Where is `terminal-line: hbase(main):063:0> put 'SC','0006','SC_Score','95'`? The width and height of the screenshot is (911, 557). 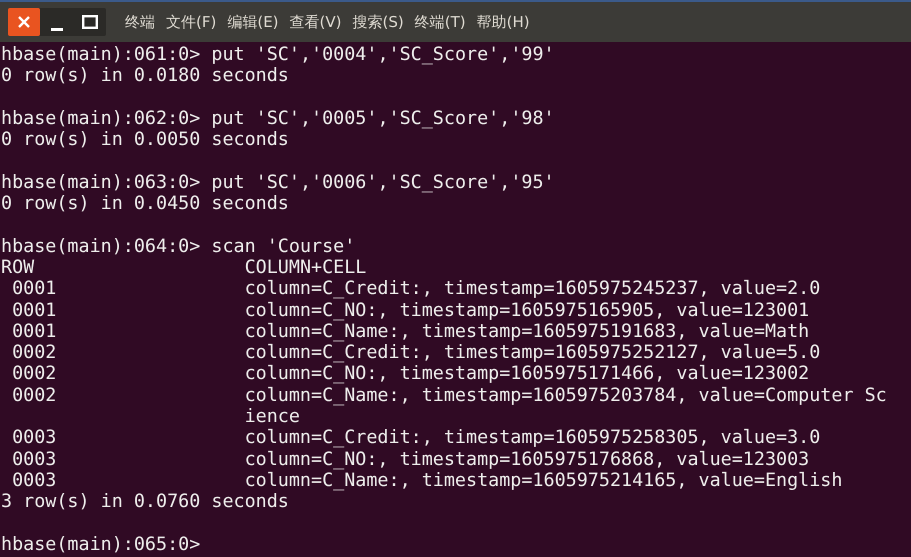 terminal-line: hbase(main):063:0> put 'SC','0006','SC_Score','95' is located at coordinates (278, 182).